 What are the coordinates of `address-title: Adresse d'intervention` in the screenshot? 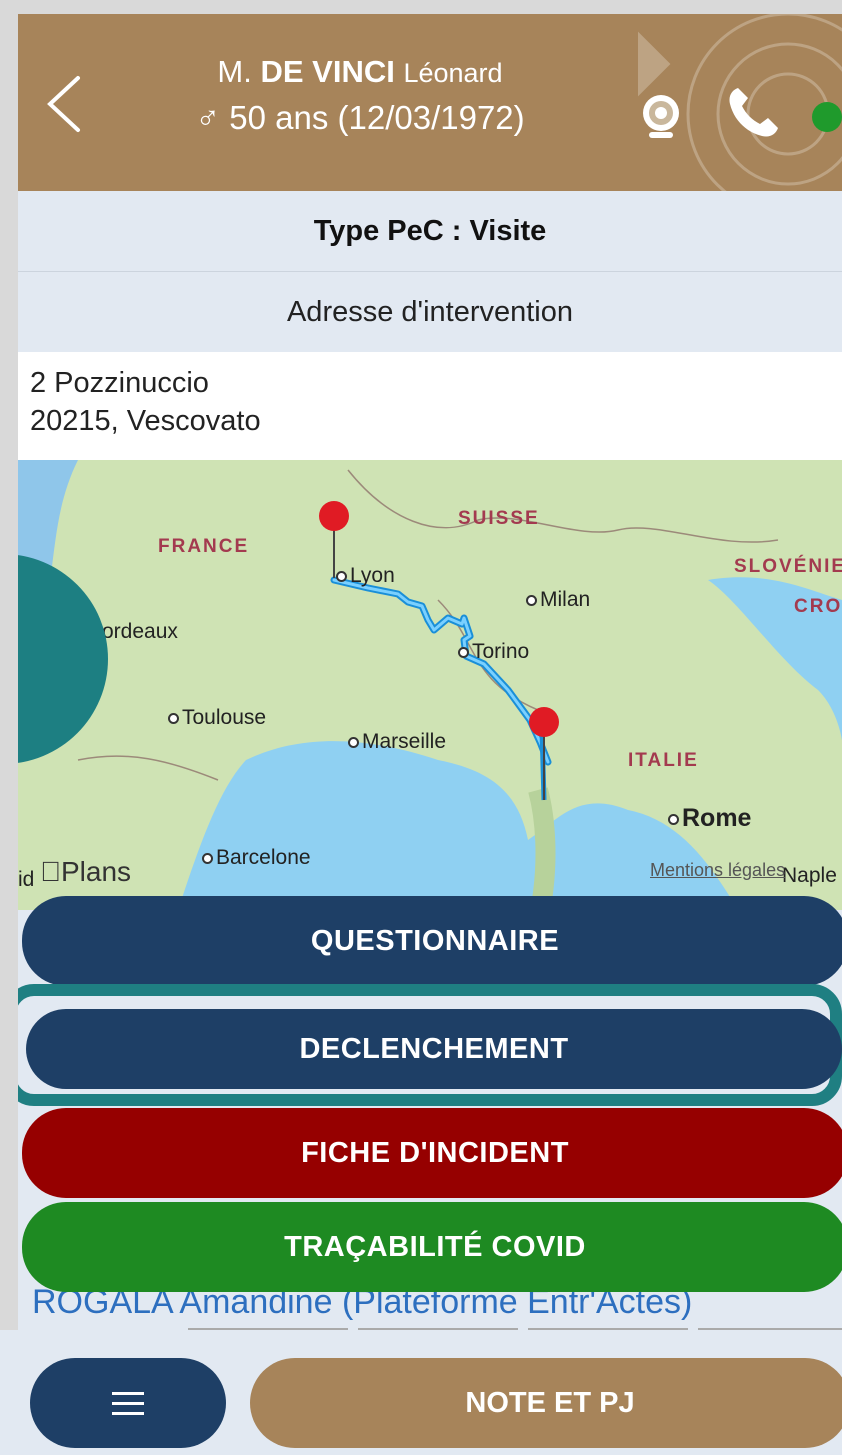 It's located at (430, 312).